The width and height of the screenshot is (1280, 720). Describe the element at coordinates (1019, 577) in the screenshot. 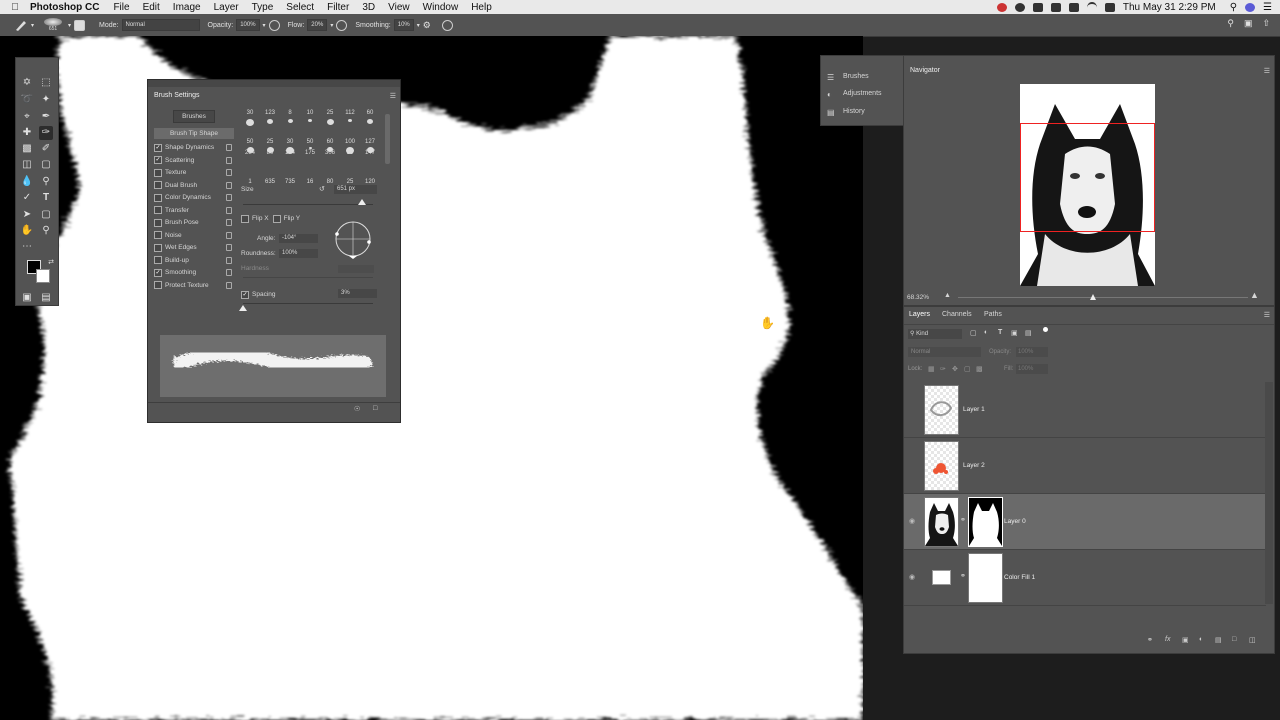

I see `layer-name: Color Fill 1` at that location.